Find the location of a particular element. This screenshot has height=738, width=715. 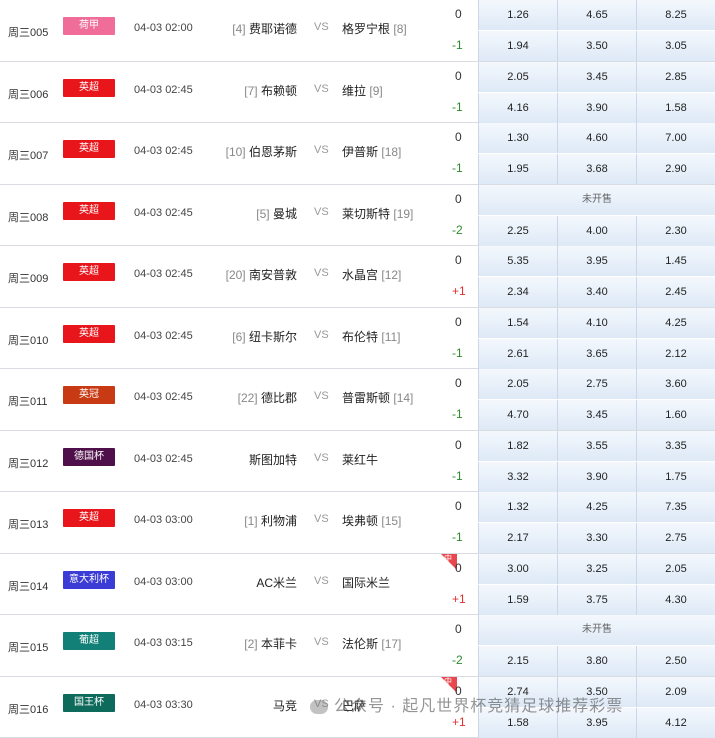

league-badge: 意大利杯 is located at coordinates (89, 580).